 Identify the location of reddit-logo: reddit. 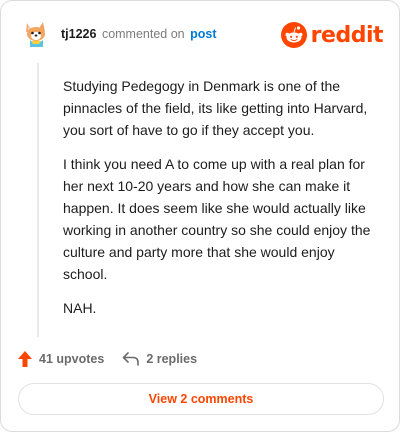
(332, 35).